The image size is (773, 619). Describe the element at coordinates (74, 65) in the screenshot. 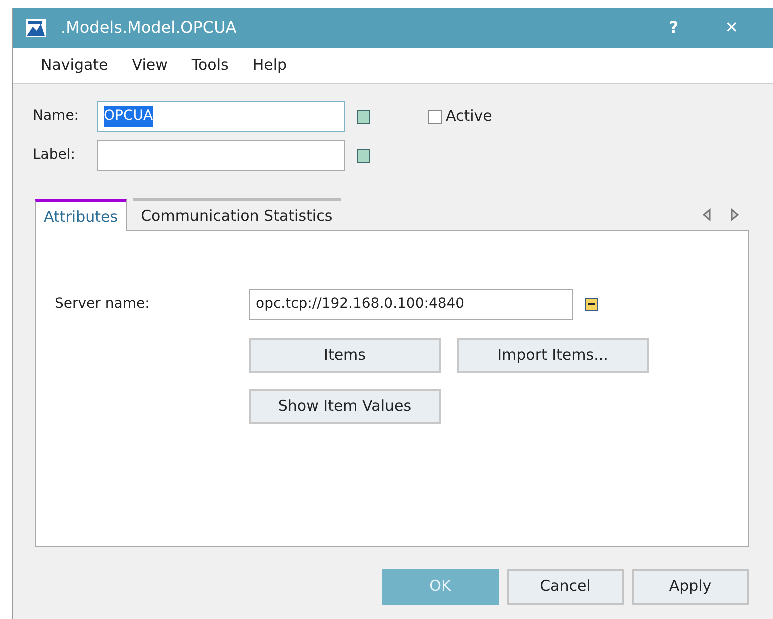

I see `menu-item: Navigate` at that location.